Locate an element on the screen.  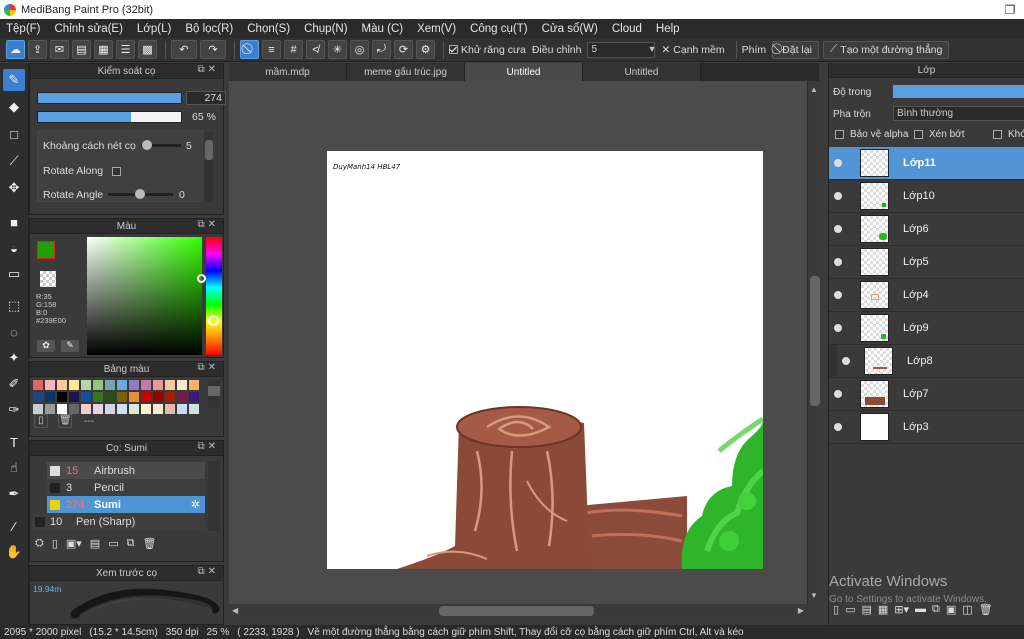
menu-edit: Chỉnh sửa(E) is located at coordinates (89, 29).